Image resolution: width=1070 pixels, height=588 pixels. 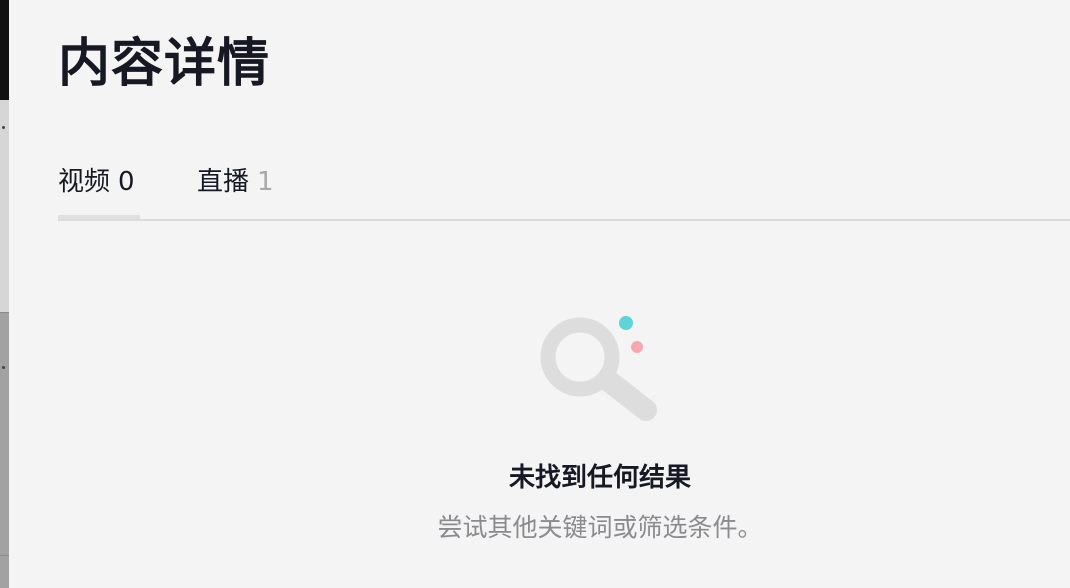 I want to click on tab-video: 视频 0, so click(x=99, y=189).